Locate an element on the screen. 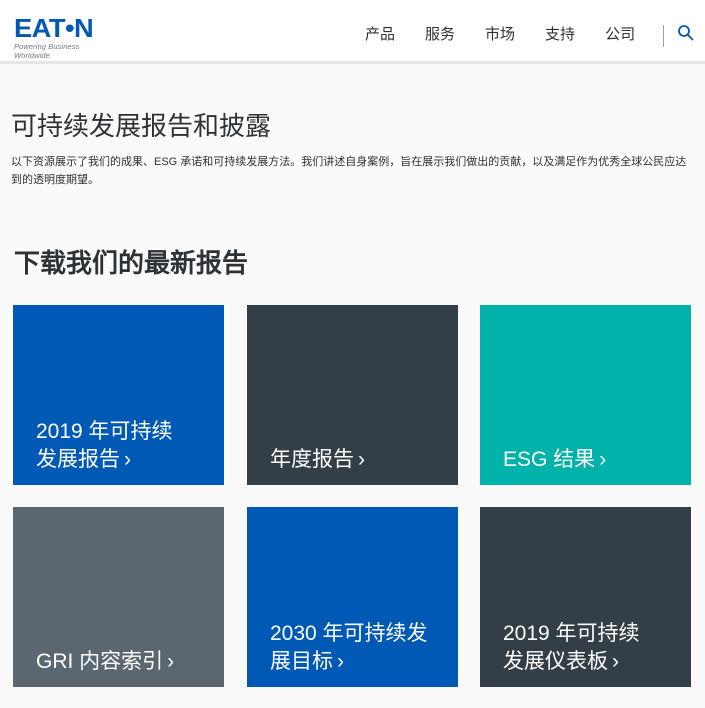 This screenshot has height=708, width=705. tile-2030-sustainability-goals: 2030 年可持续发 展目标 › is located at coordinates (352, 597).